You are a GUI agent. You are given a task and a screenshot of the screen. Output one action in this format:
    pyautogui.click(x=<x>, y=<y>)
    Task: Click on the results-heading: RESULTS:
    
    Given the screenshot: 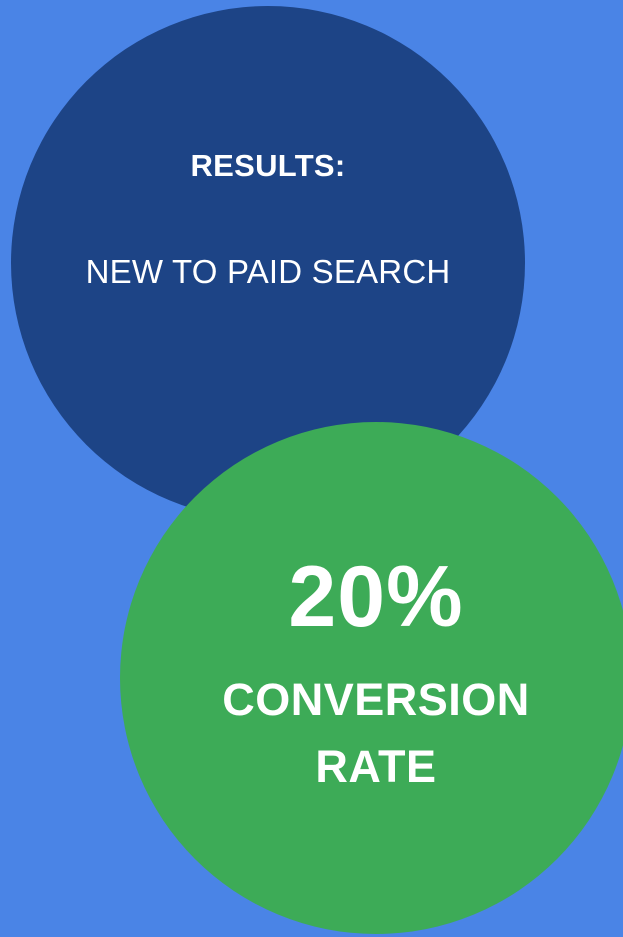 What is the action you would take?
    pyautogui.click(x=268, y=165)
    